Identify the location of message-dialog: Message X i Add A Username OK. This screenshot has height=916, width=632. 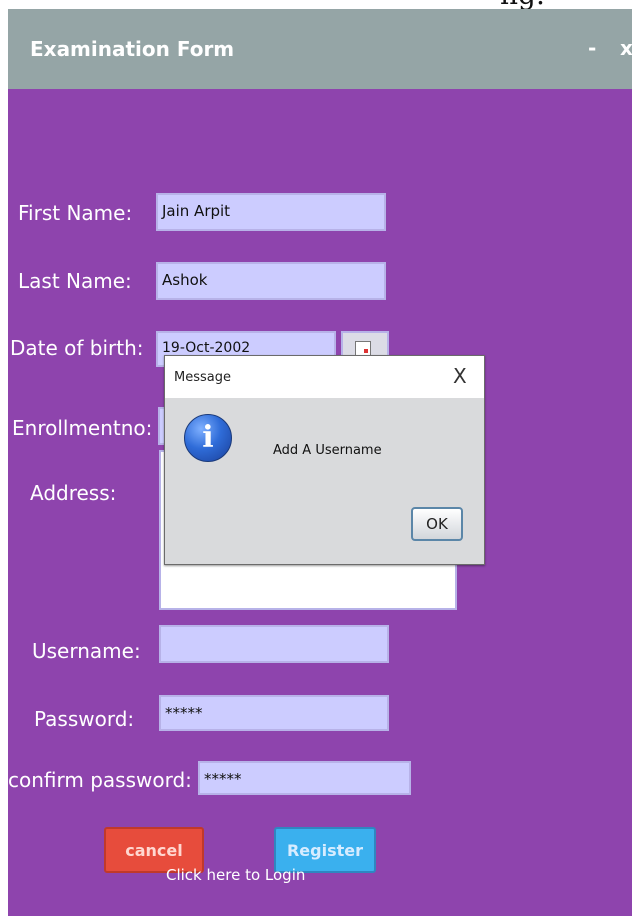
(324, 460).